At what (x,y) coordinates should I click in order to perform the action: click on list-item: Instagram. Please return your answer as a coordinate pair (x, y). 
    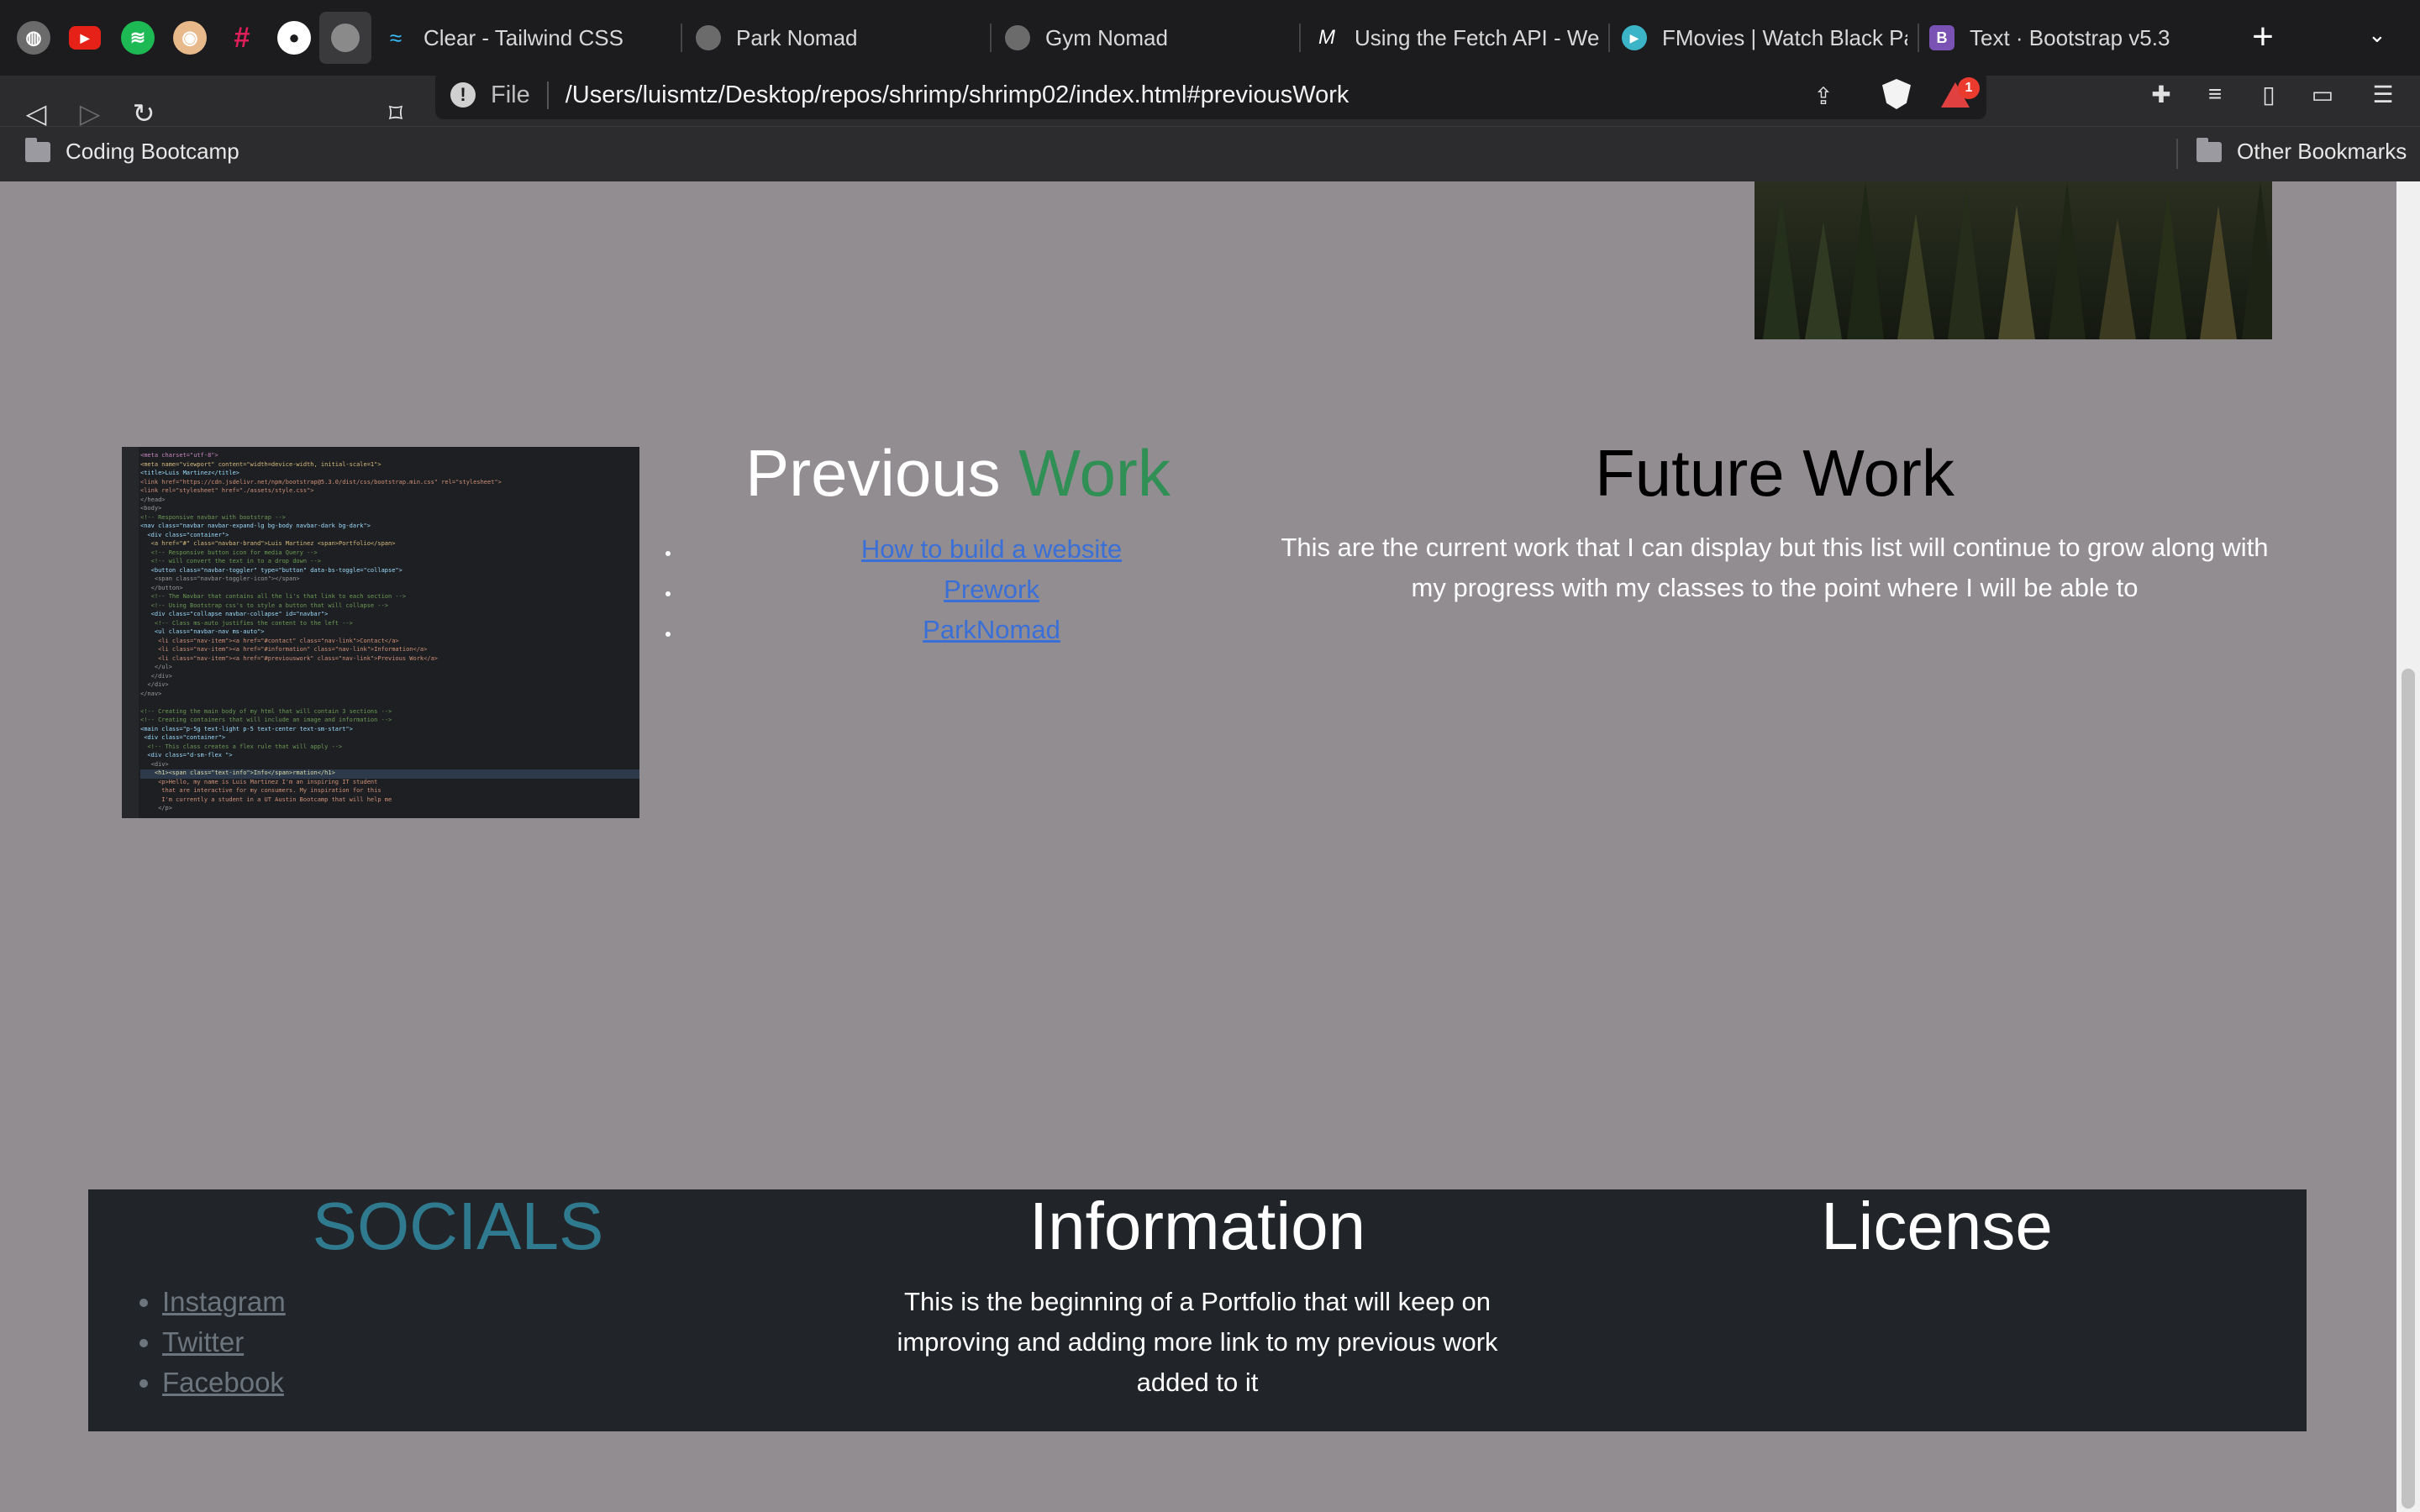
    Looking at the image, I should click on (224, 1302).